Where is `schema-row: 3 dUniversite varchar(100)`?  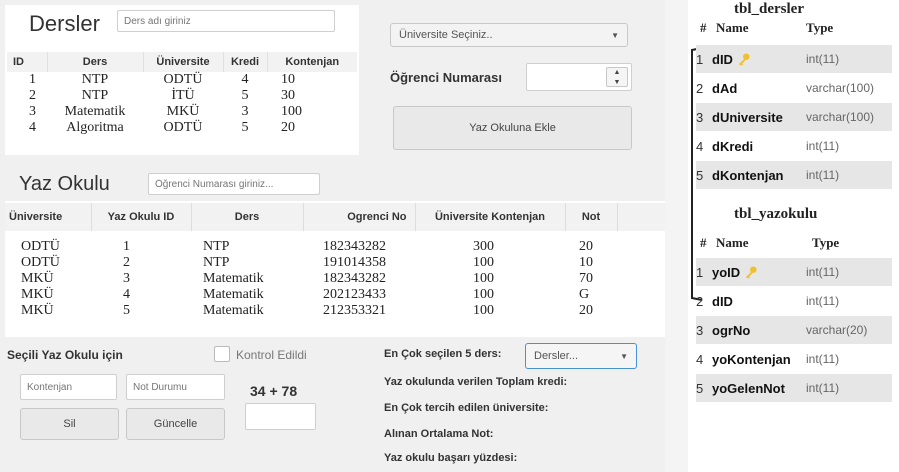 schema-row: 3 dUniversite varchar(100) is located at coordinates (794, 117).